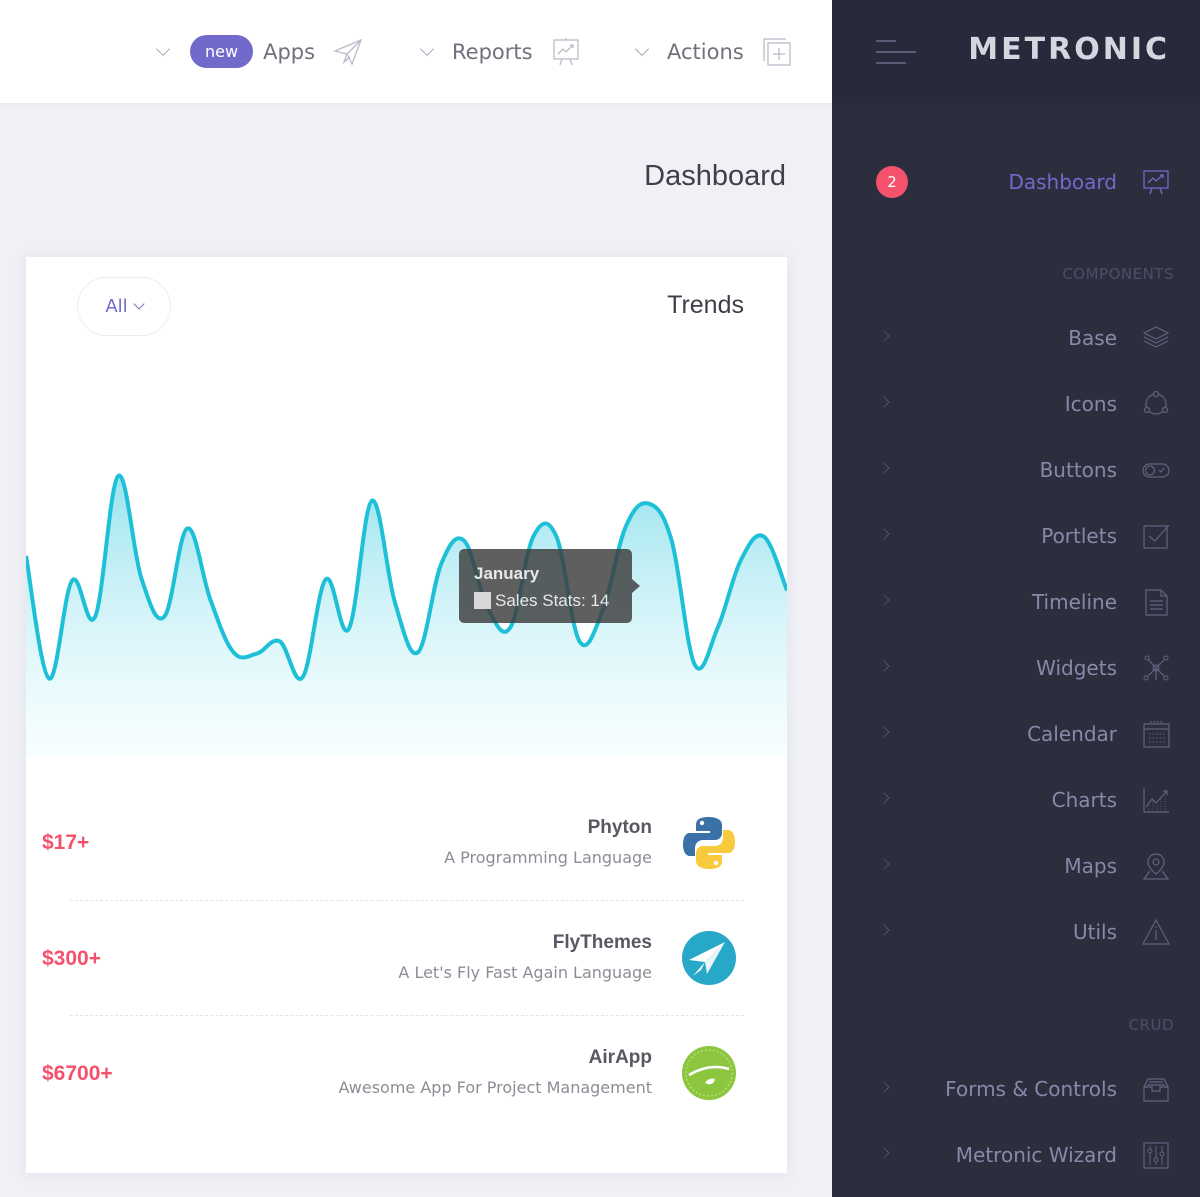 This screenshot has height=1197, width=1200. What do you see at coordinates (715, 176) in the screenshot?
I see `page-title: Dashboard` at bounding box center [715, 176].